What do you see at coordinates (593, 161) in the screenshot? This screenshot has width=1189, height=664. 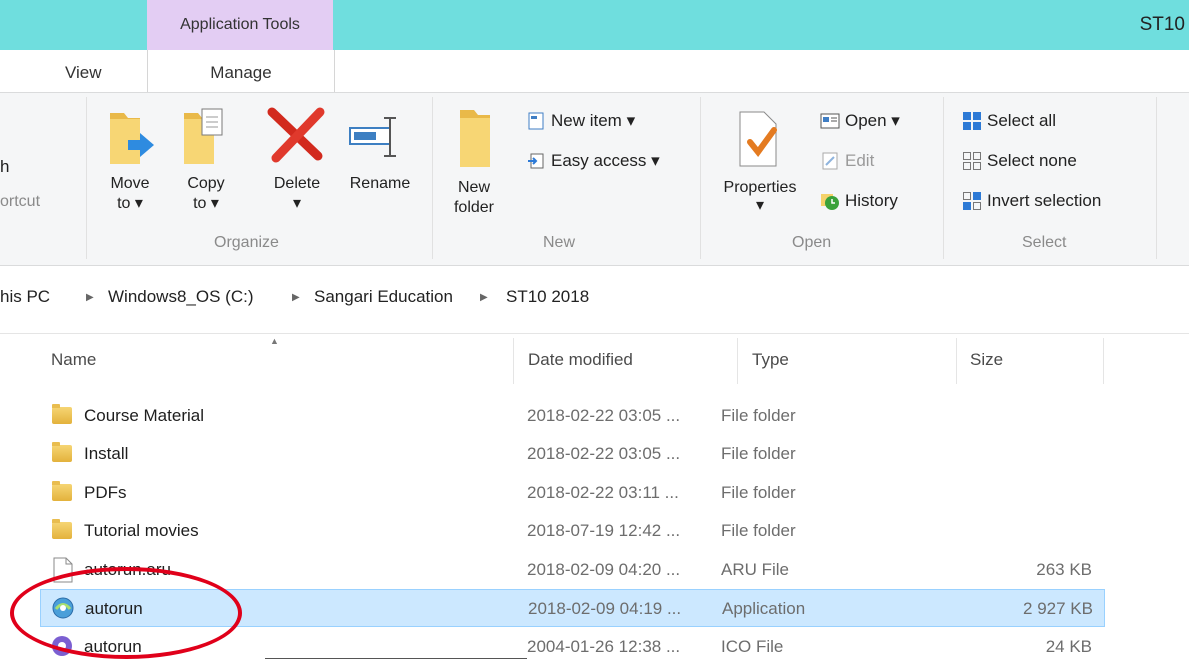 I see `easy-access-button: Easy access ▾` at bounding box center [593, 161].